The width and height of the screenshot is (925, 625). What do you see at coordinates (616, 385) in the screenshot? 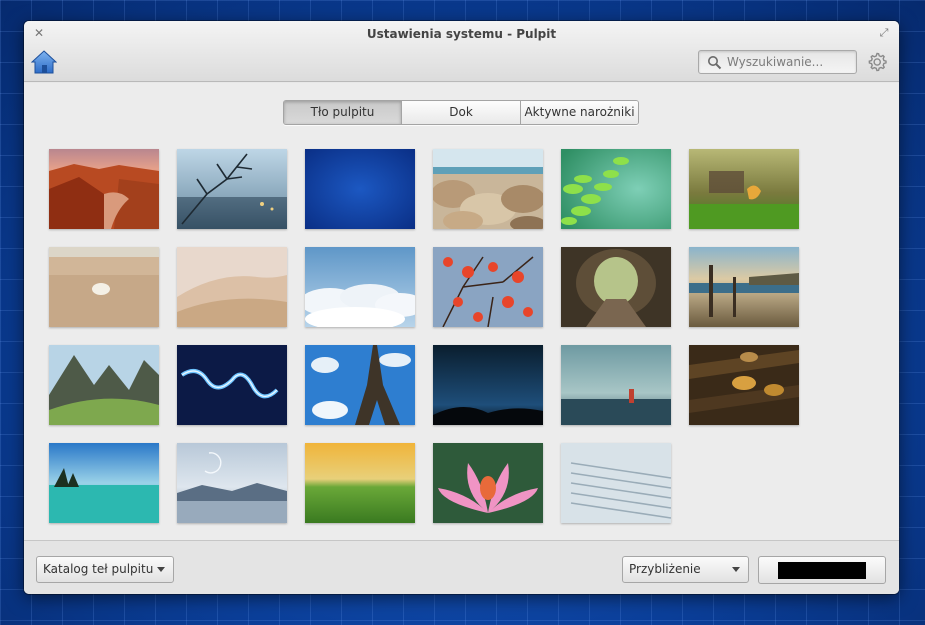
I see `wallpaper-thumbnail-lighthouse-sea` at bounding box center [616, 385].